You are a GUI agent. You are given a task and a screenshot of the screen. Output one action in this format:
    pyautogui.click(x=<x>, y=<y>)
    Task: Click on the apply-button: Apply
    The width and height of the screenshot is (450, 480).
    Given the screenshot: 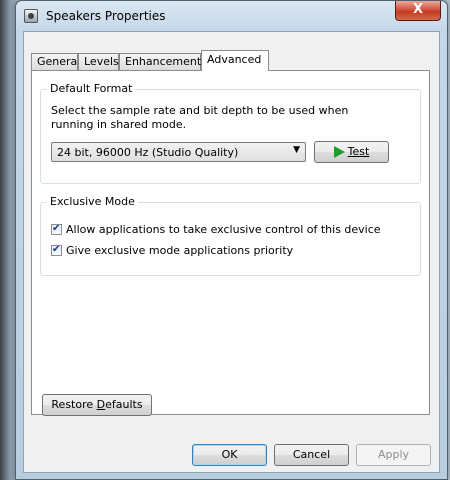 What is the action you would take?
    pyautogui.click(x=393, y=455)
    